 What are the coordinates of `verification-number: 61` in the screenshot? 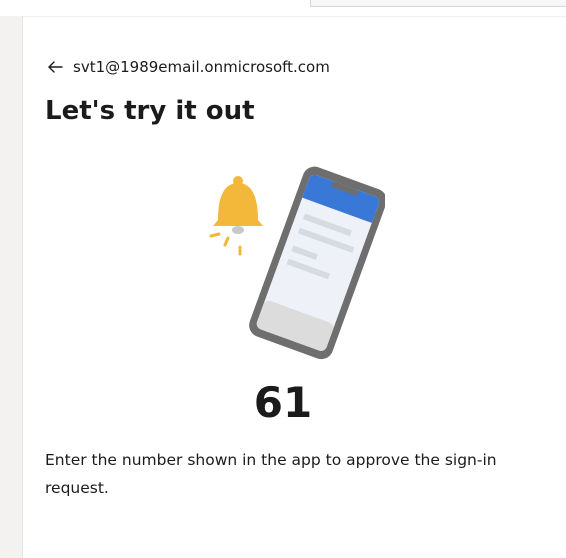 It's located at (283, 402).